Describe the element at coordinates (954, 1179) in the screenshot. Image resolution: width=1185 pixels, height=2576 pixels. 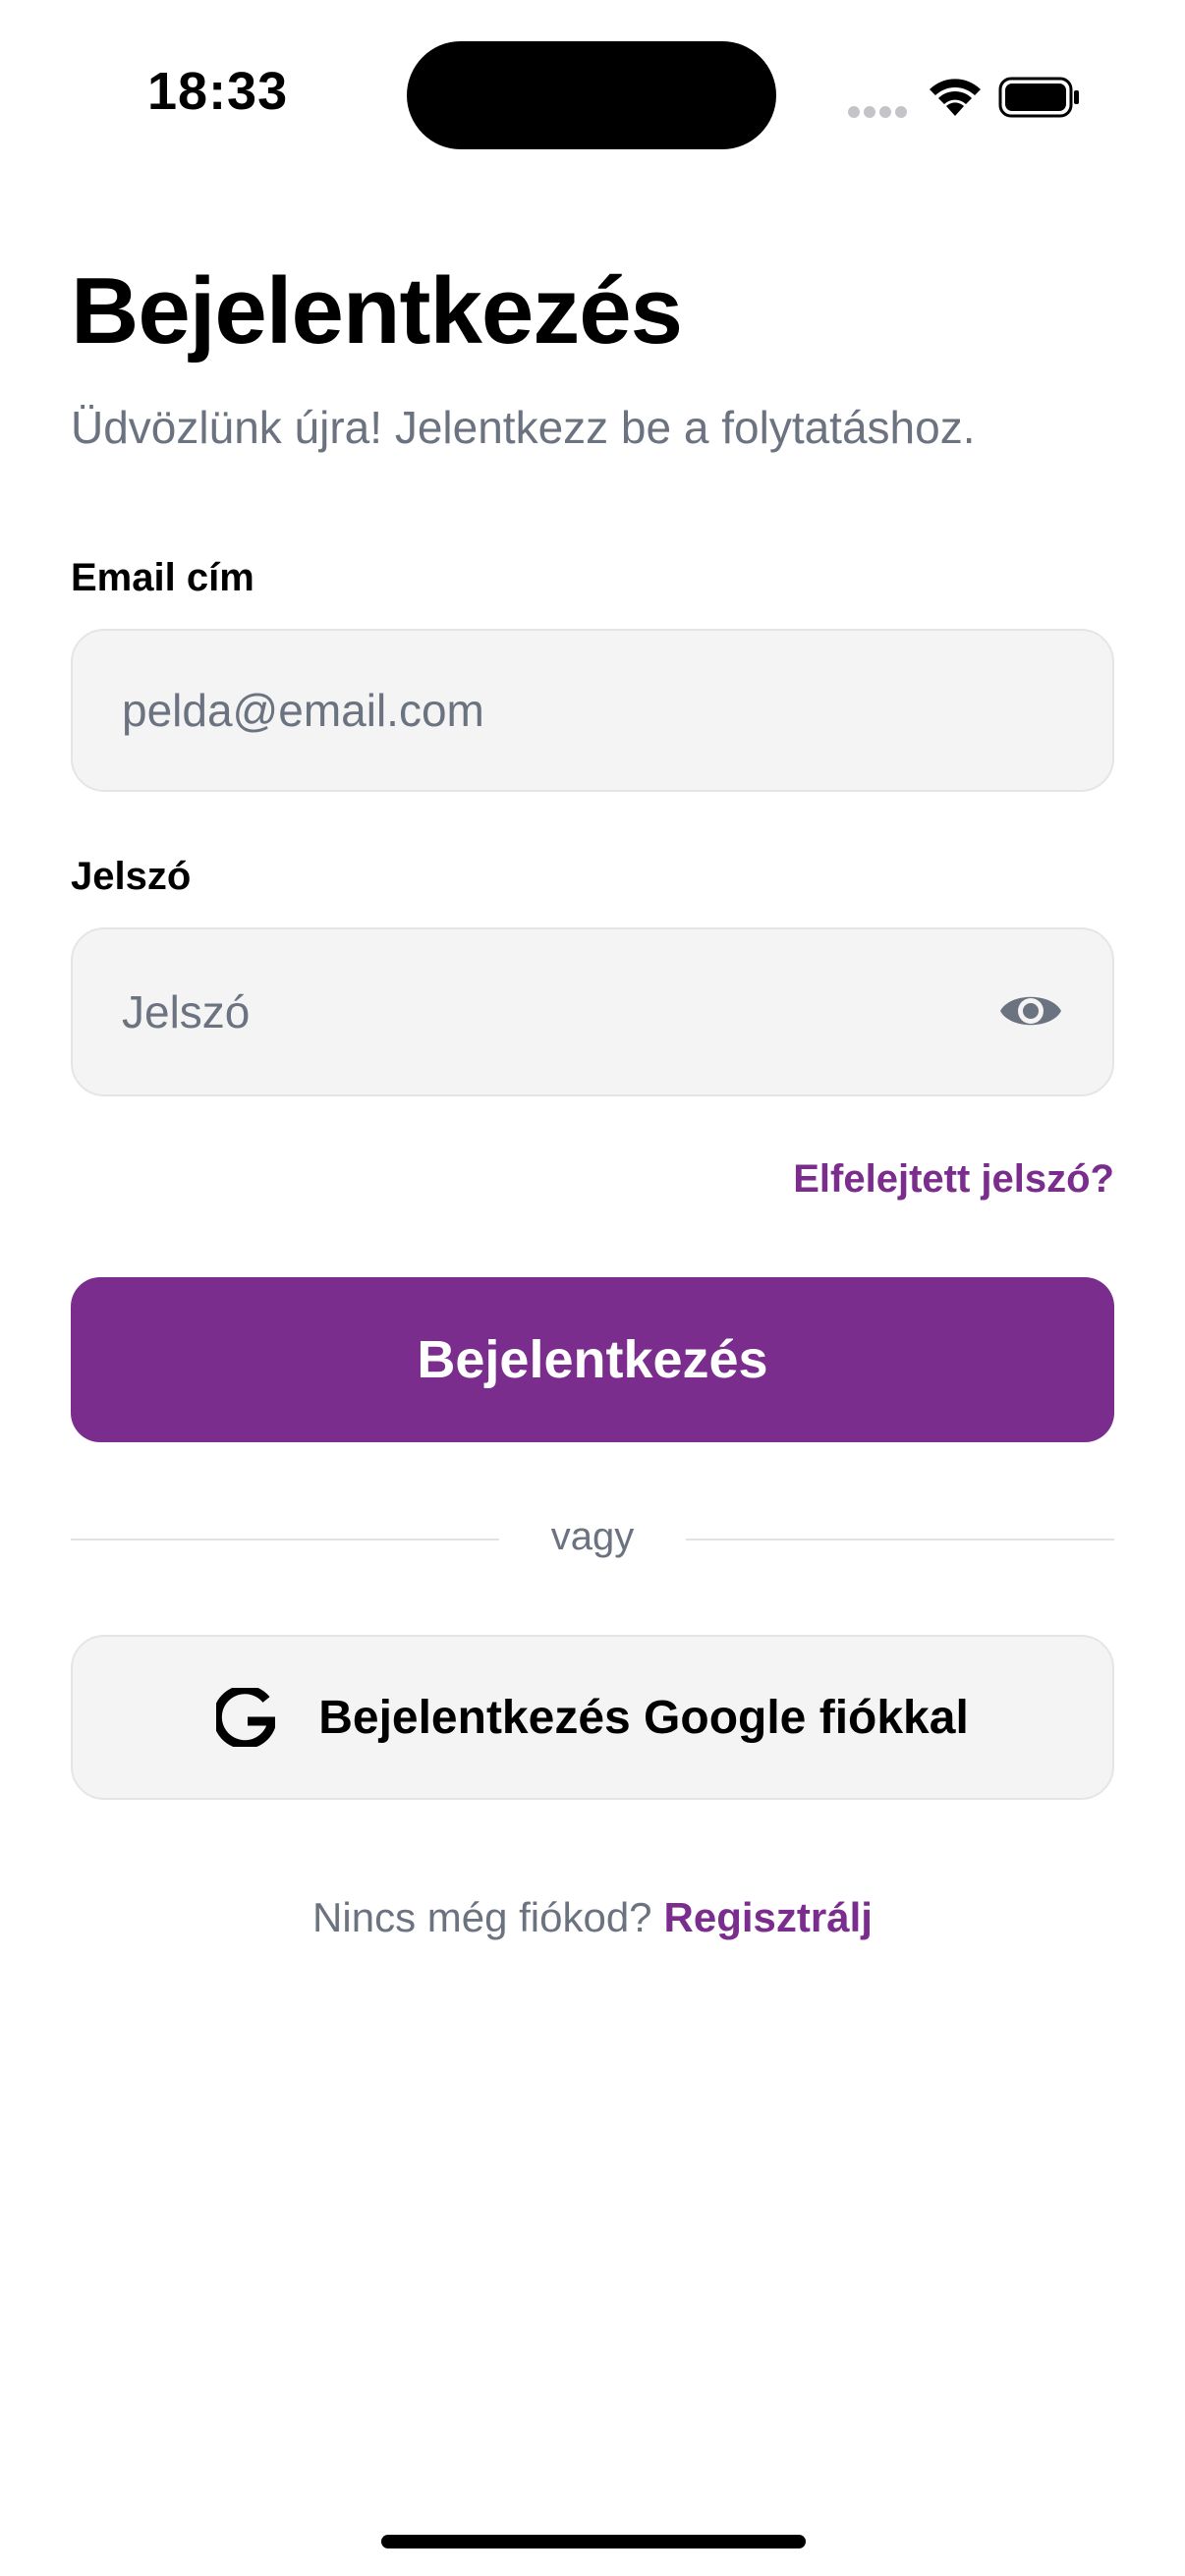
I see `forgot-password-link: Elfelejtett jelszó?` at that location.